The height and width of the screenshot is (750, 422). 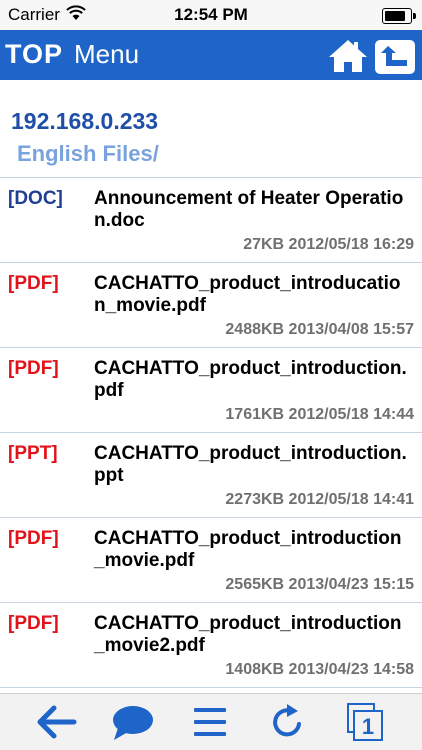 I want to click on parent-folder-button, so click(x=395, y=57).